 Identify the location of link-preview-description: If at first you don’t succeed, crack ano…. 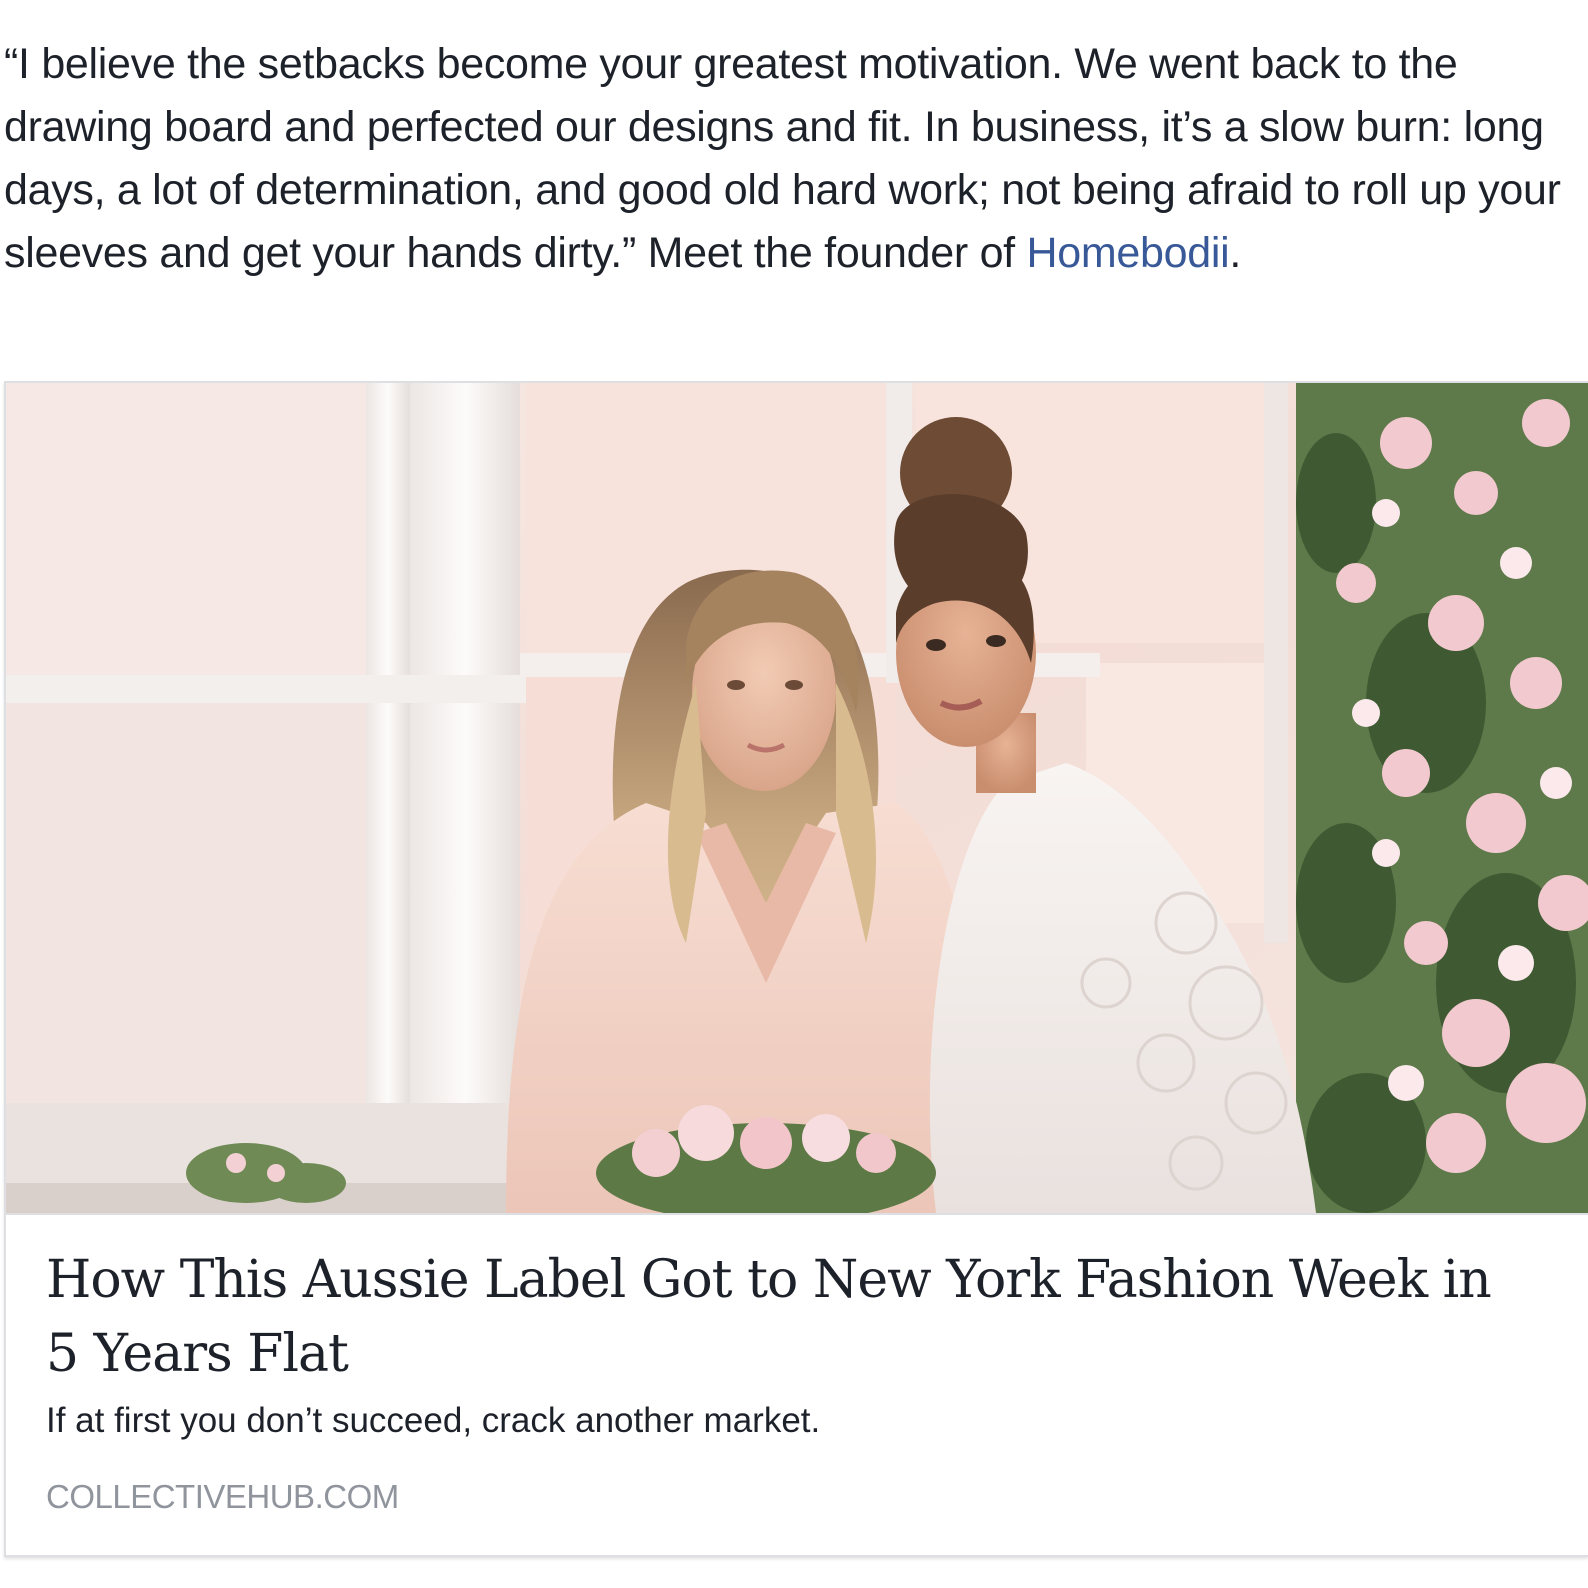
(433, 1420).